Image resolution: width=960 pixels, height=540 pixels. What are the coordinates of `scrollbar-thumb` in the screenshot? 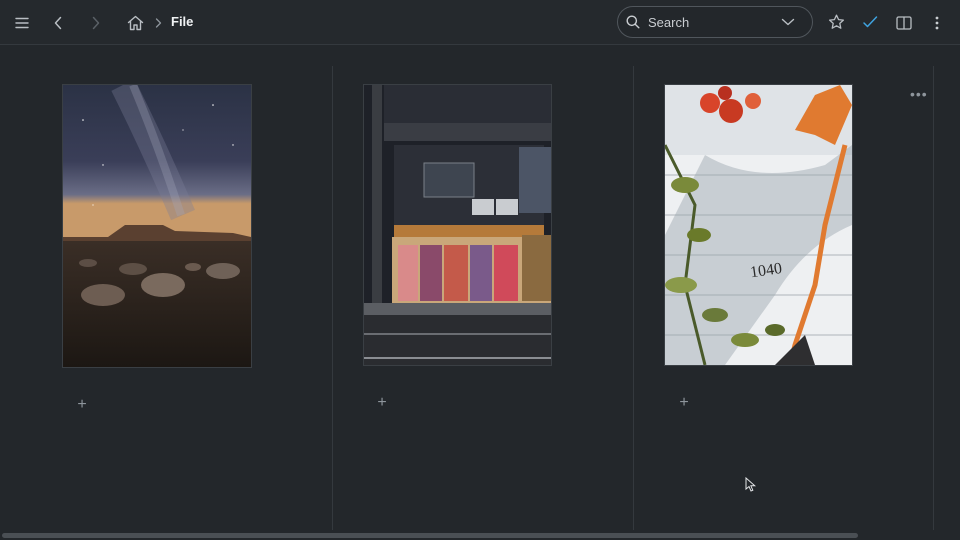 It's located at (430, 535).